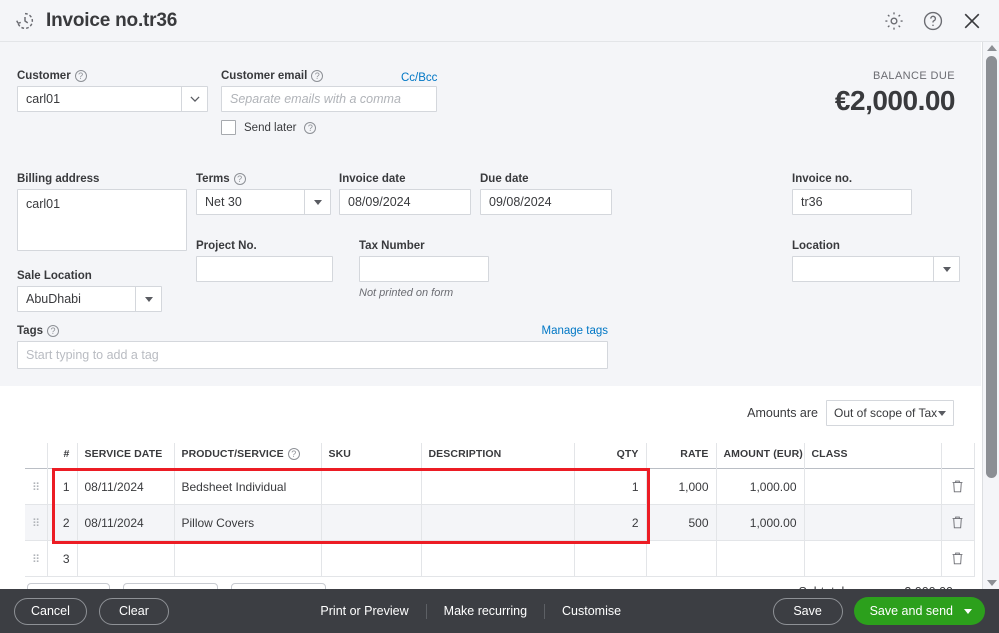 The height and width of the screenshot is (633, 999). I want to click on invoice-no-input: tr36, so click(852, 202).